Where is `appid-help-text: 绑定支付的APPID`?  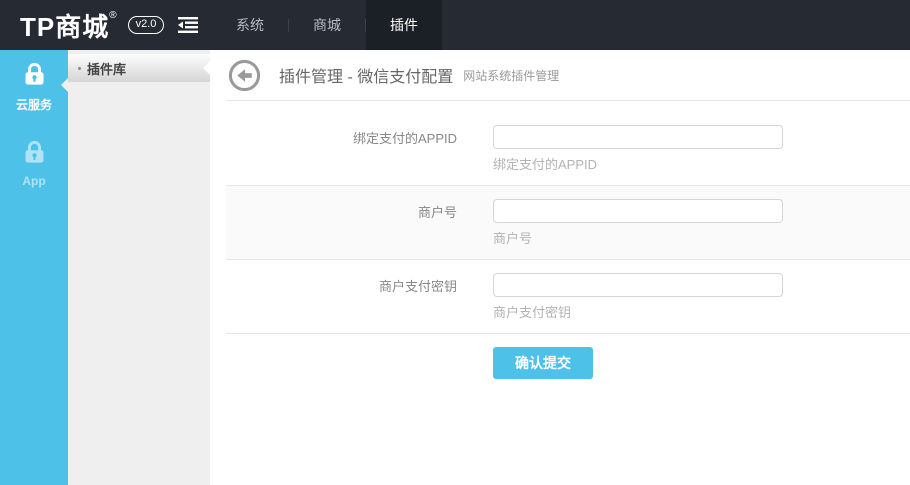 appid-help-text: 绑定支付的APPID is located at coordinates (545, 164).